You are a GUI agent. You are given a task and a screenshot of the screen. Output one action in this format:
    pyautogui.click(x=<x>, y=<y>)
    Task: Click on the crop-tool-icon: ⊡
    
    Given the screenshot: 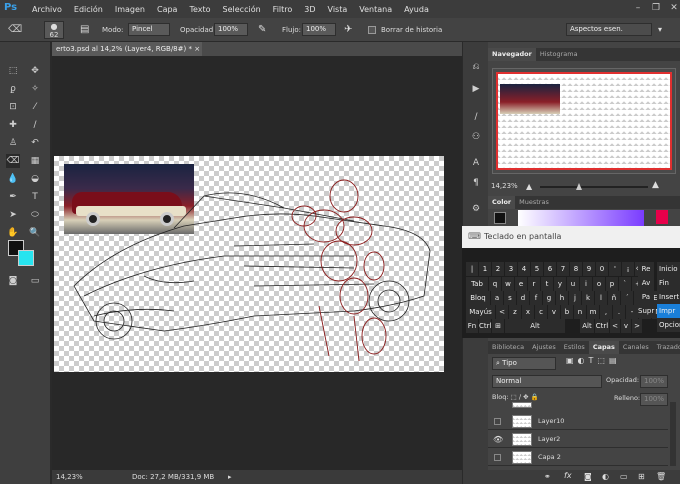 What is the action you would take?
    pyautogui.click(x=13, y=107)
    